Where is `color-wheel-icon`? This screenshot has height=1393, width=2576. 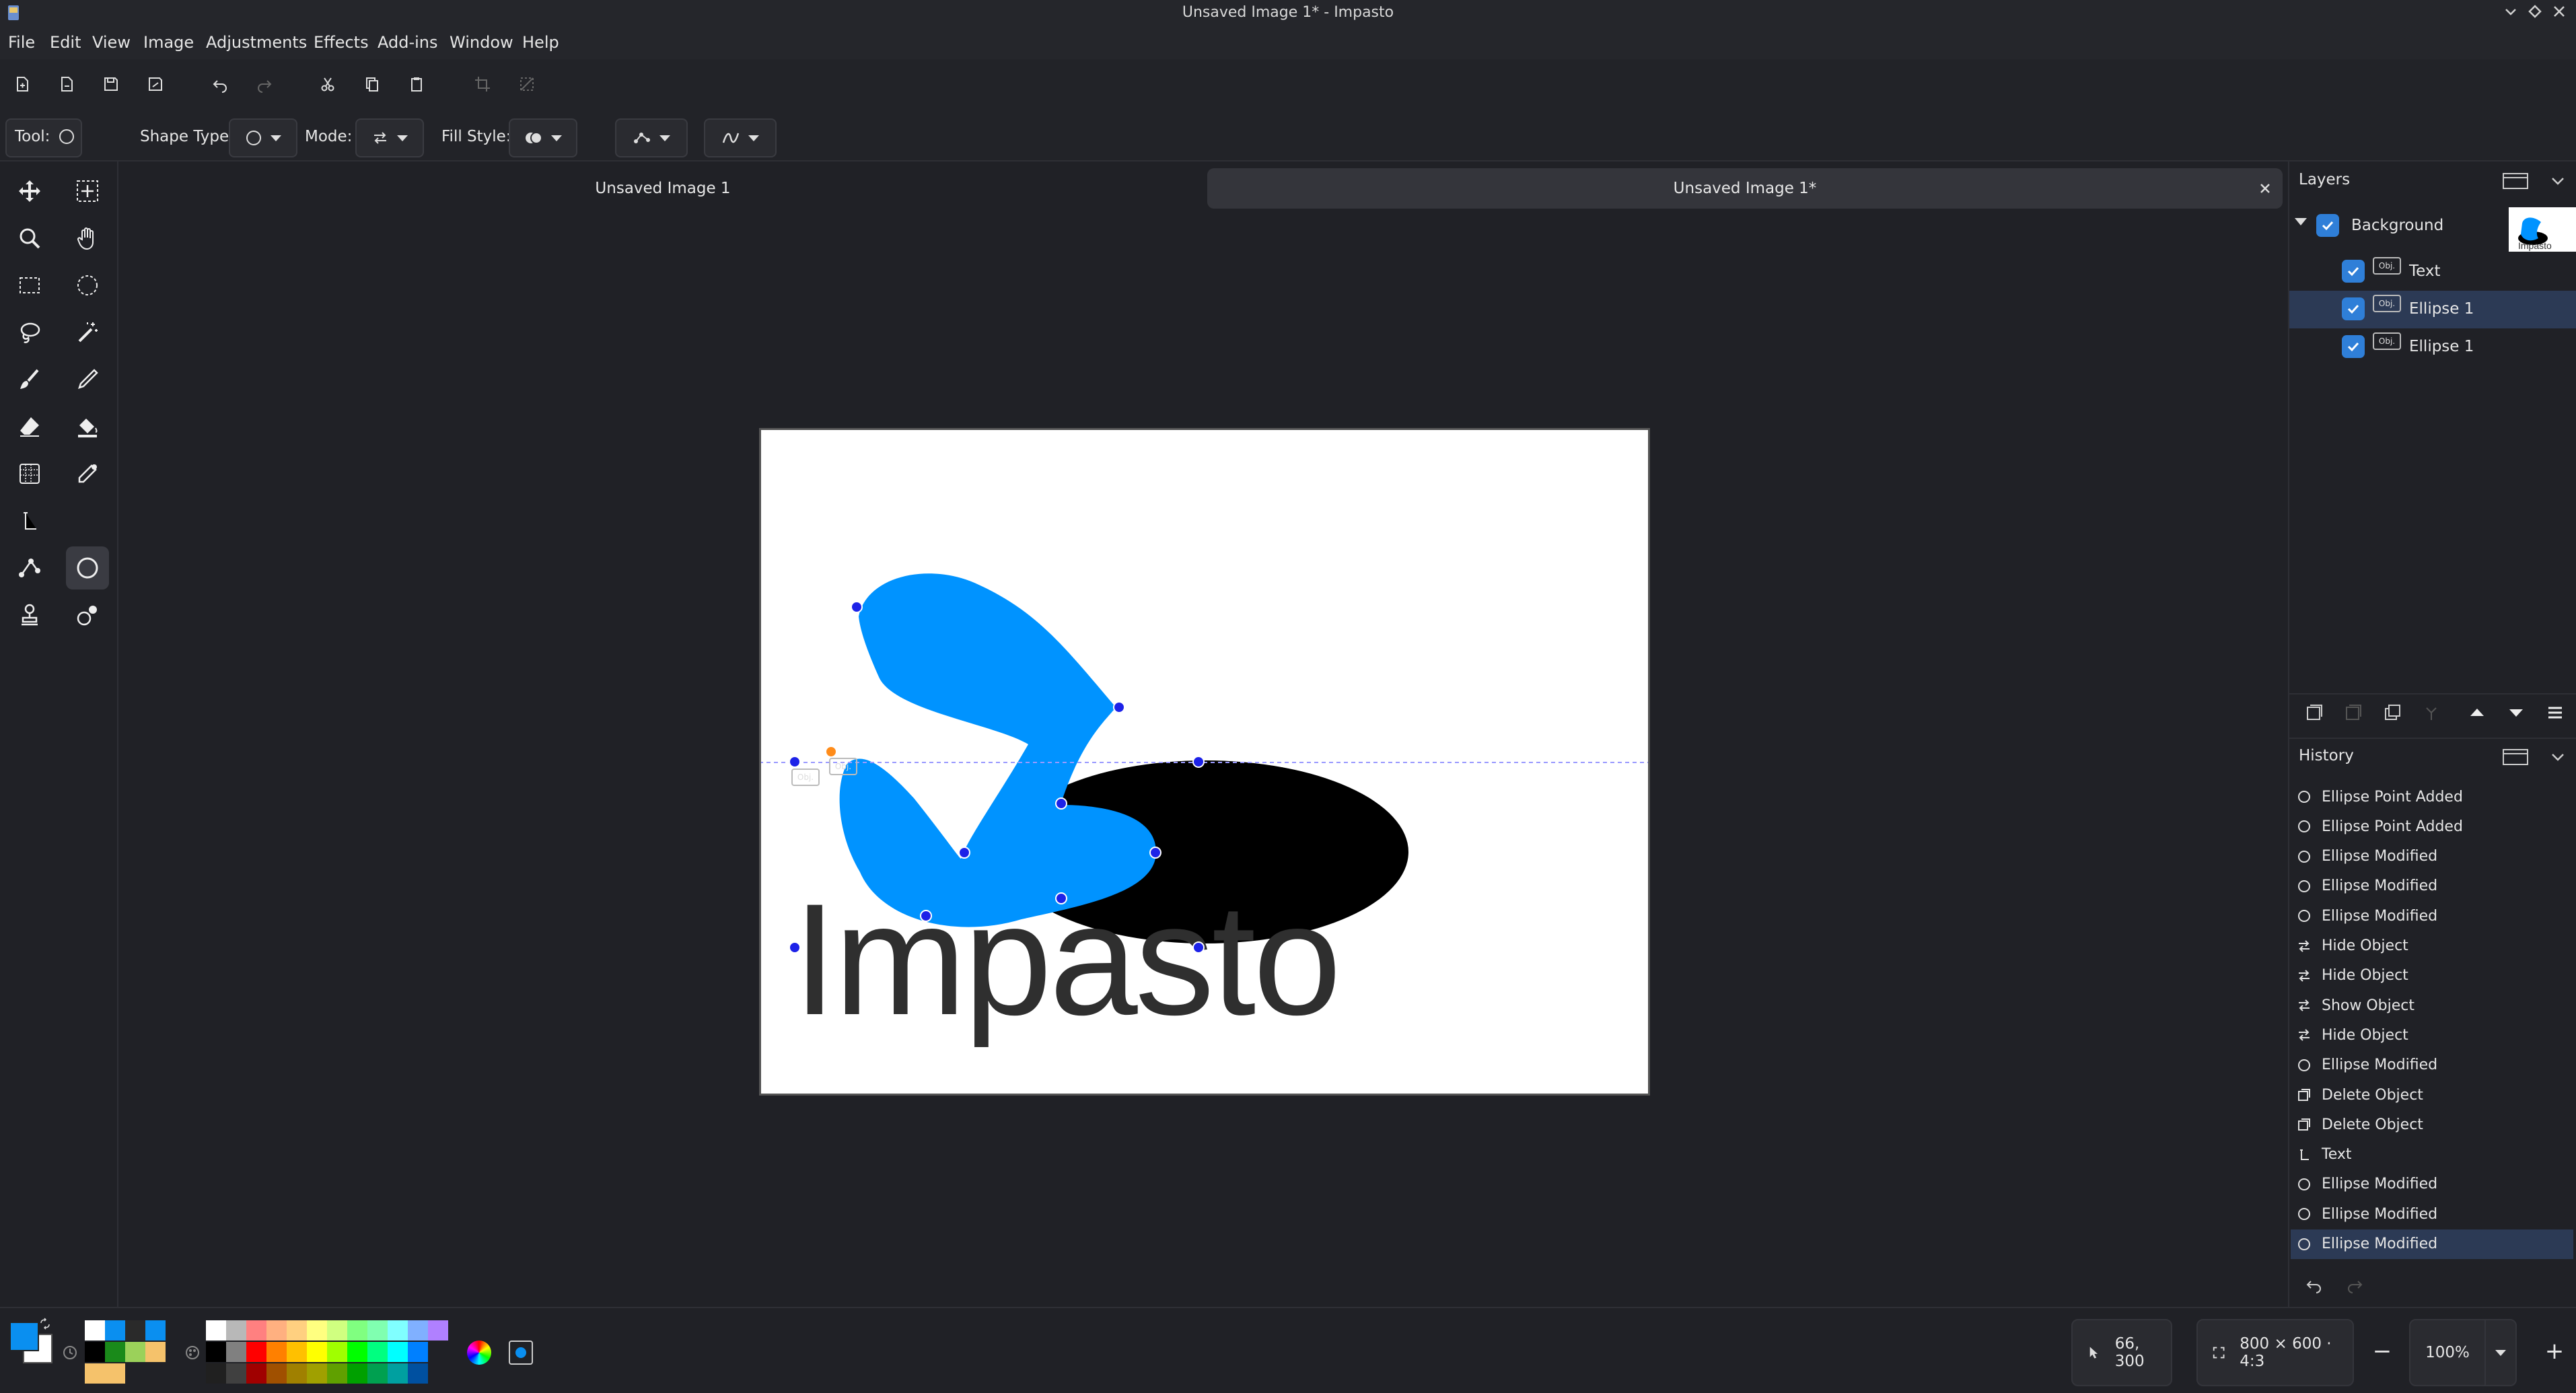 color-wheel-icon is located at coordinates (479, 1353).